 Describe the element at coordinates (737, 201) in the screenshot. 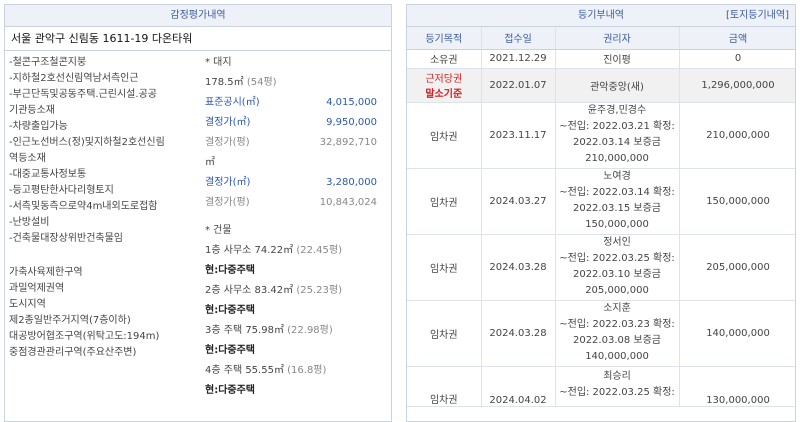

I see `amount-cell: 150,000,000` at that location.